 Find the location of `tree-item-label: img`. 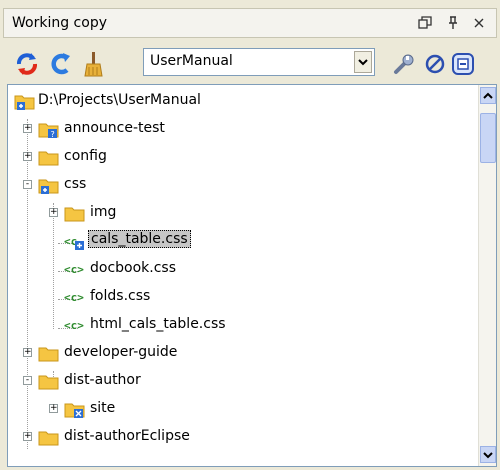

tree-item-label: img is located at coordinates (103, 212).